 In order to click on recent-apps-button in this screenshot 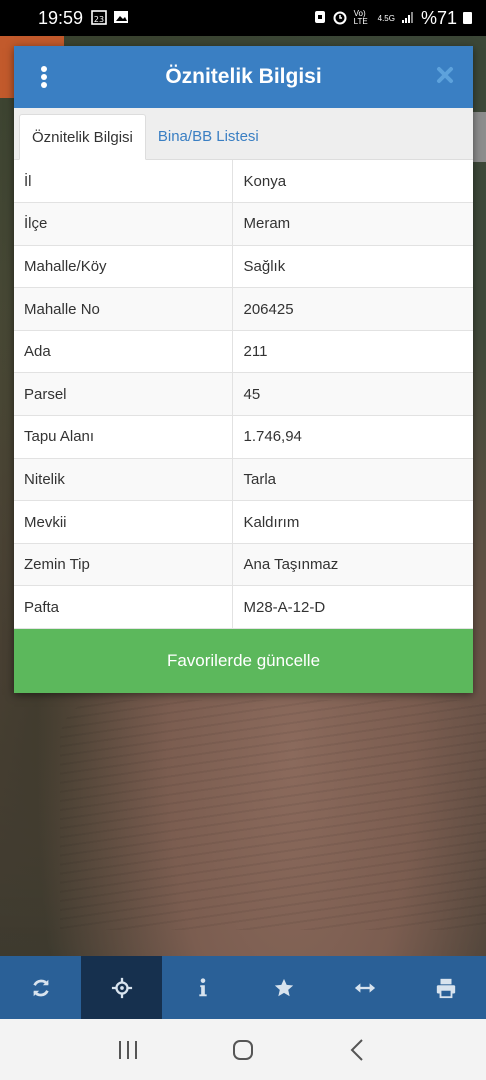, I will do `click(128, 1050)`.